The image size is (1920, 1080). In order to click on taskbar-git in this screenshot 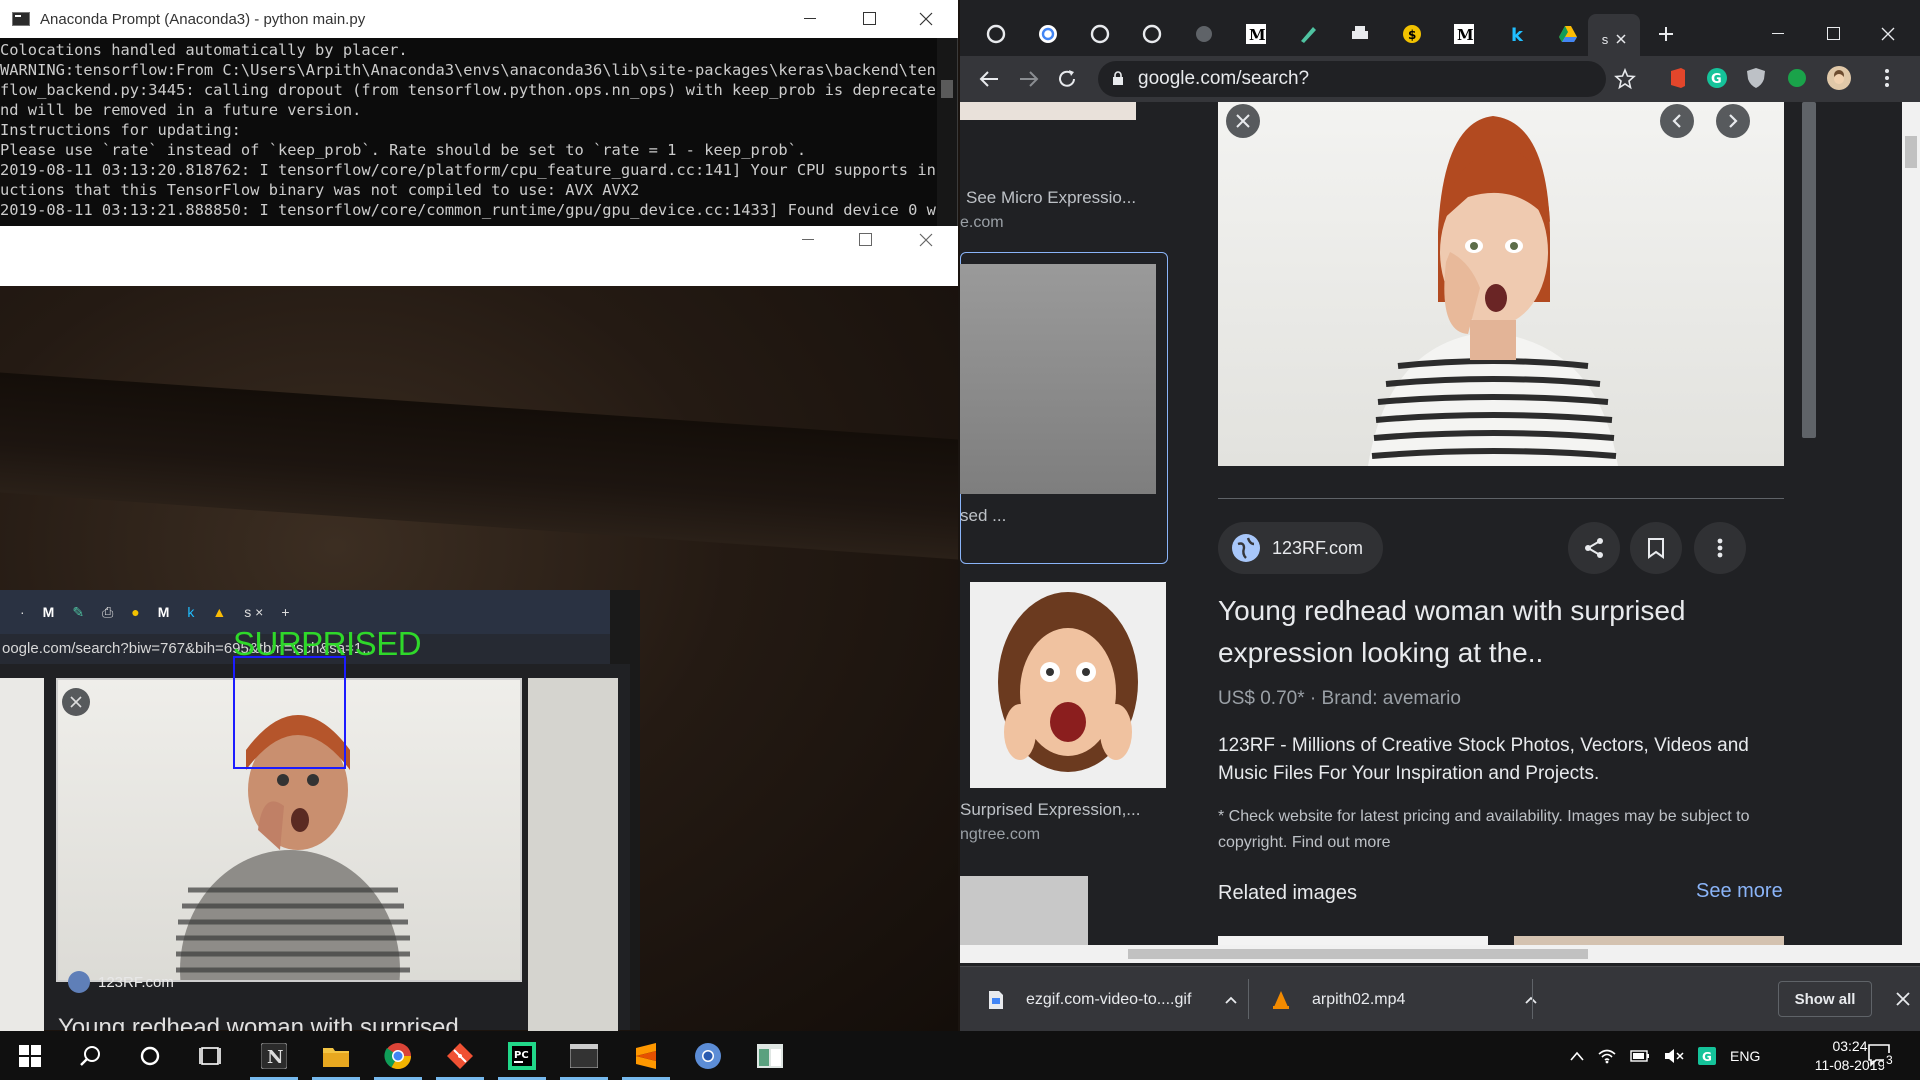, I will do `click(460, 1055)`.